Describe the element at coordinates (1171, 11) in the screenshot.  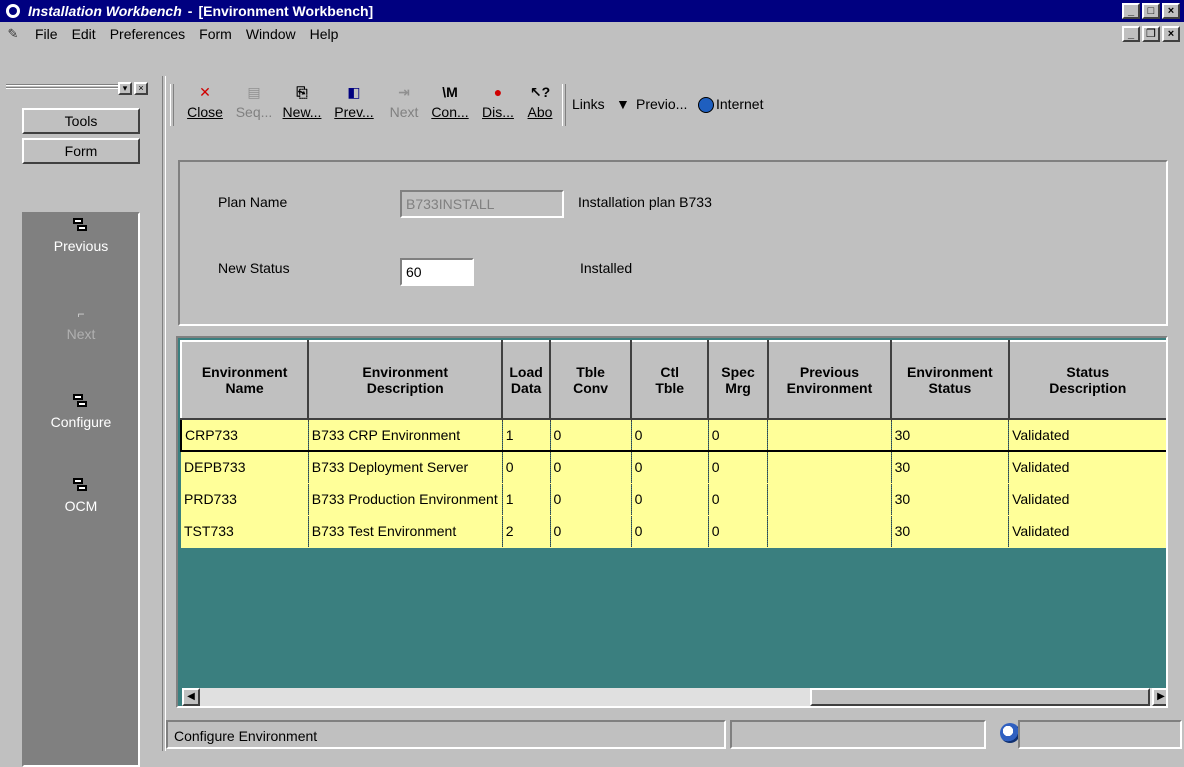
I see `close-window-icon: ×` at that location.